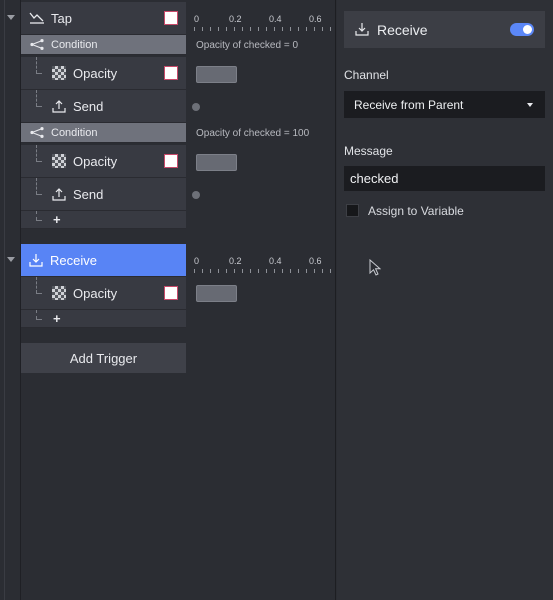  I want to click on channel-label: Channel, so click(366, 75).